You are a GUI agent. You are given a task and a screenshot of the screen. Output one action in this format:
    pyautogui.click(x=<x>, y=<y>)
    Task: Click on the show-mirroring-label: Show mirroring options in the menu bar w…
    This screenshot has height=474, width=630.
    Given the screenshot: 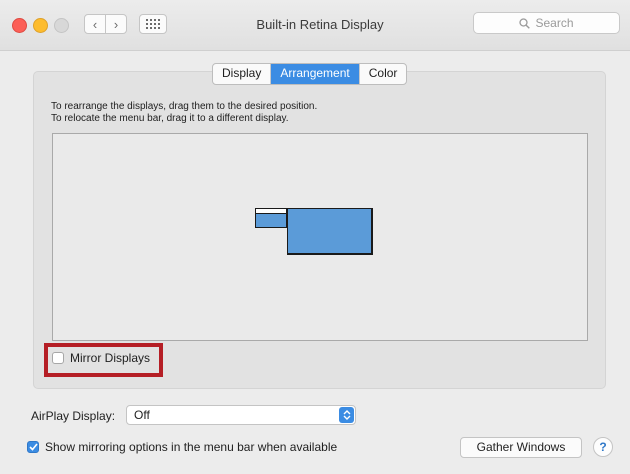 What is the action you would take?
    pyautogui.click(x=191, y=447)
    